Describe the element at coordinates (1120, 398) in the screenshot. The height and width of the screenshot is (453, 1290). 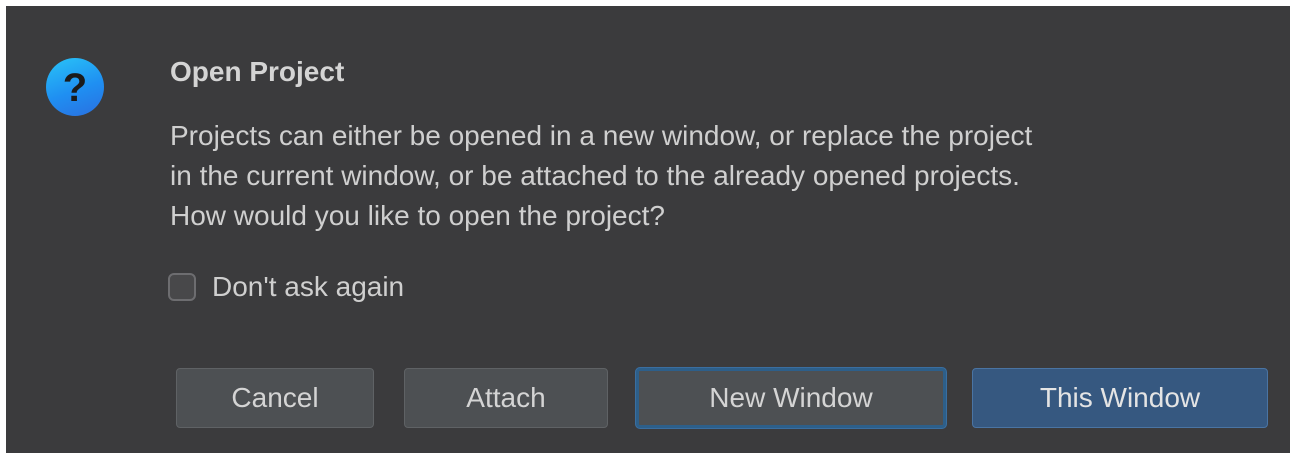
I see `this-window-button: This Window` at that location.